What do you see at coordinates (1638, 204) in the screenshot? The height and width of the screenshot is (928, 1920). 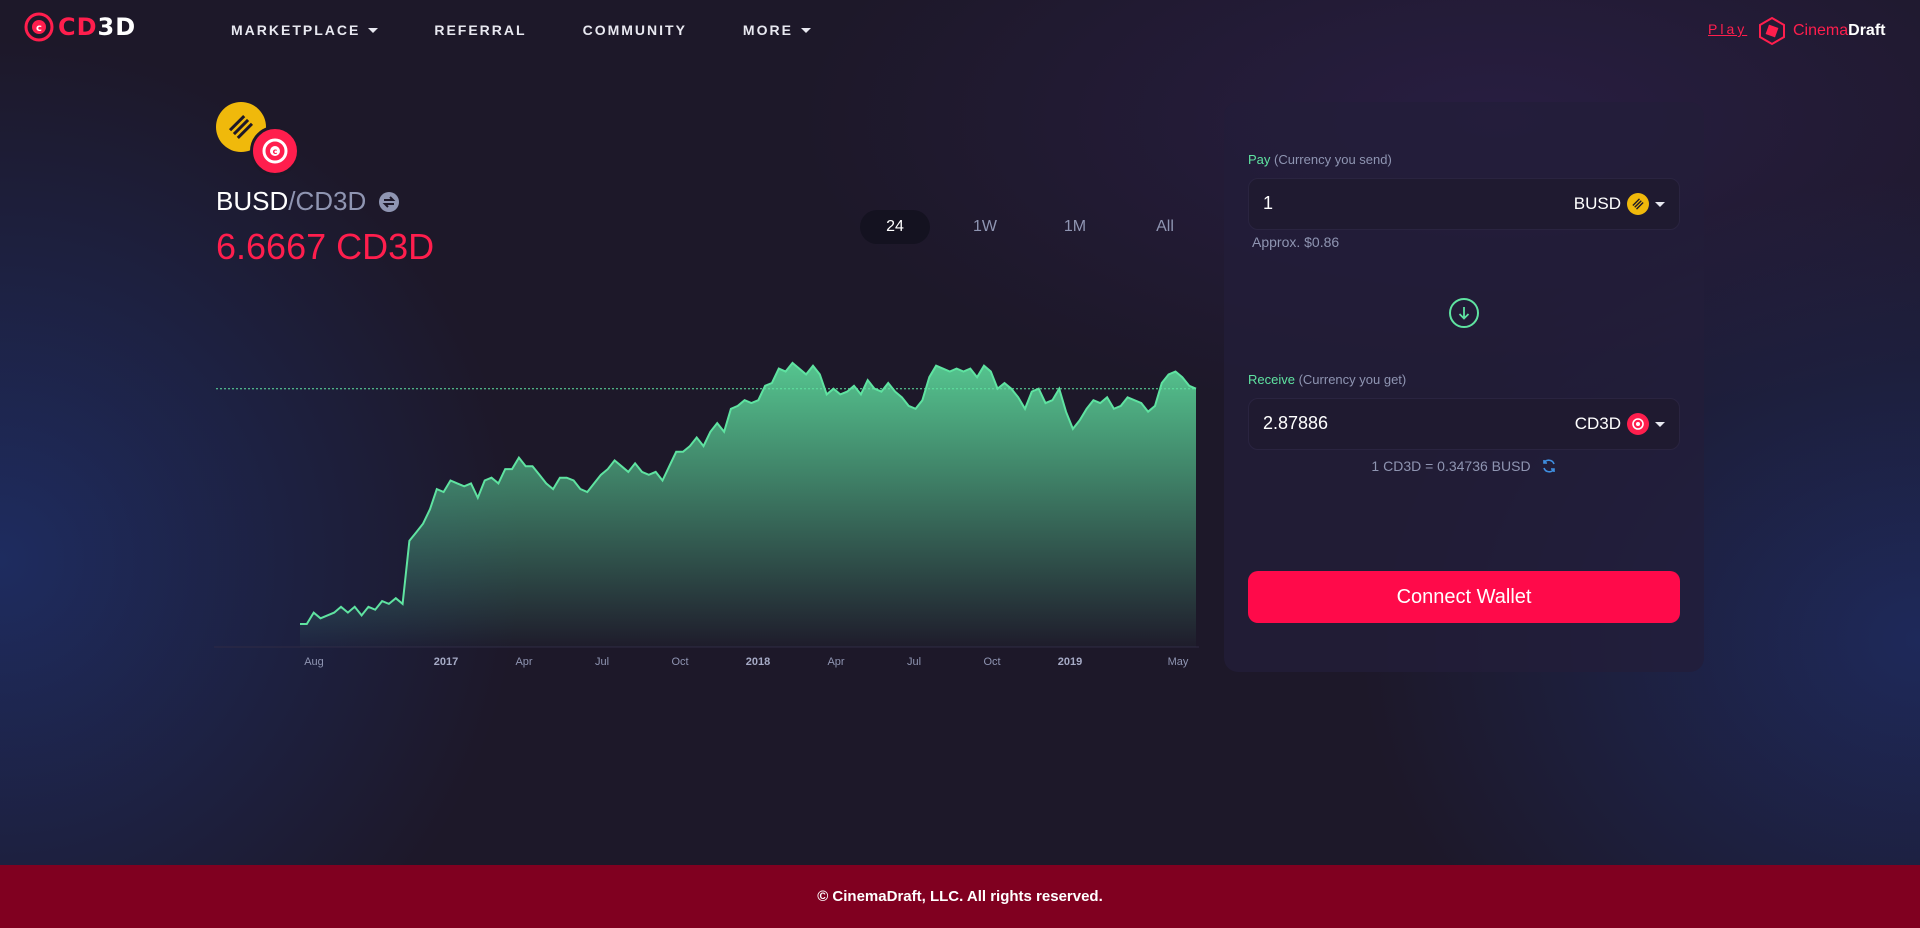 I see `busd-coin-icon` at bounding box center [1638, 204].